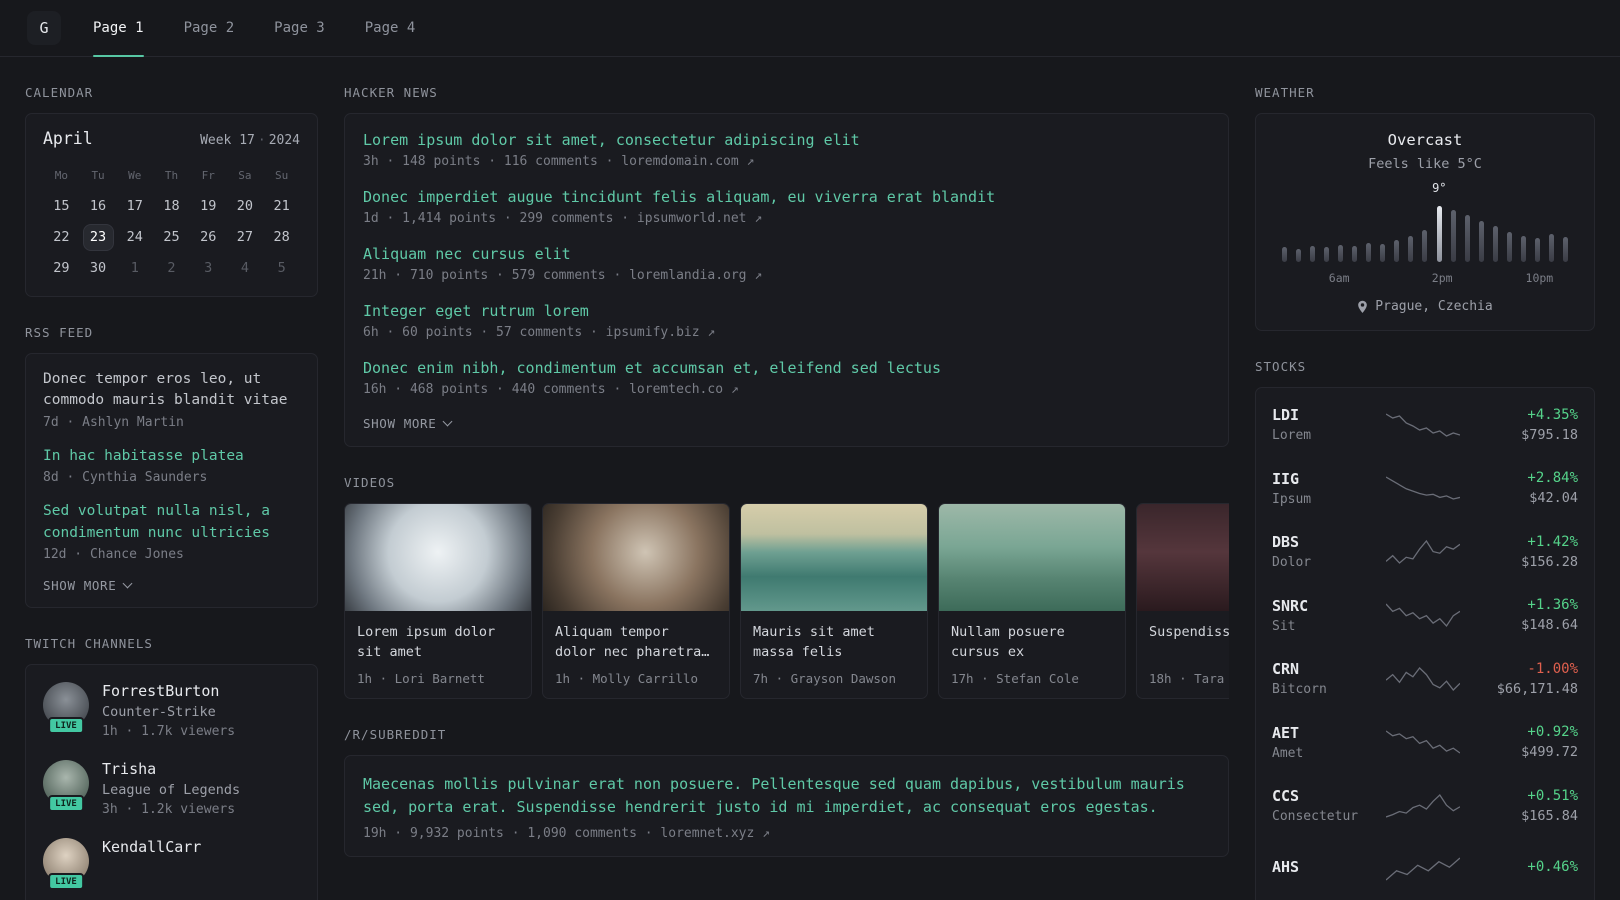 This screenshot has width=1620, height=900. I want to click on show-more-label: SHOW MORE, so click(80, 586).